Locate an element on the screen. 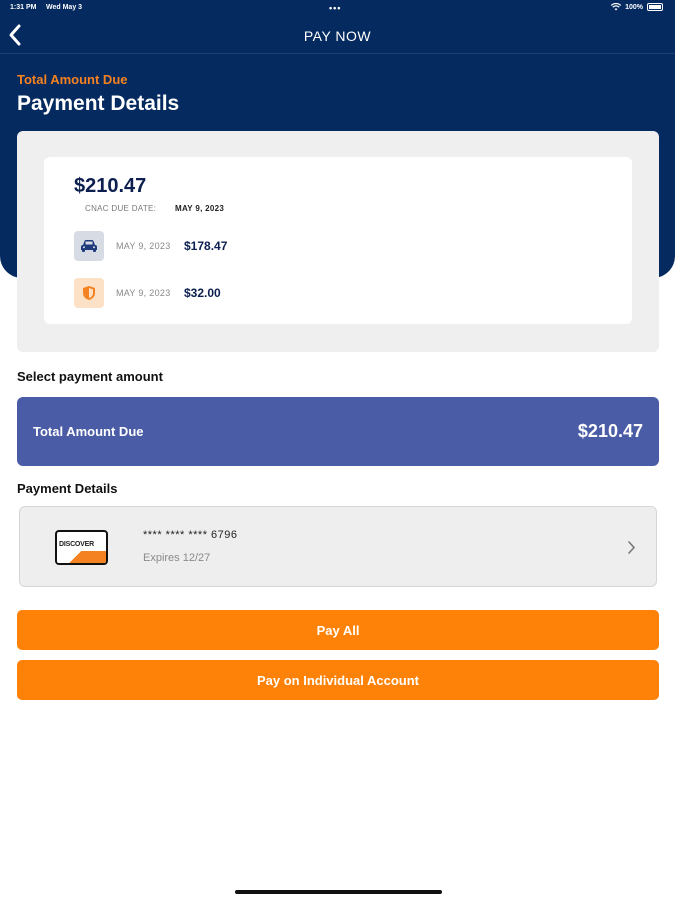 Image resolution: width=675 pixels, height=900 pixels. discover-card-icon: DISCOVER is located at coordinates (81, 547).